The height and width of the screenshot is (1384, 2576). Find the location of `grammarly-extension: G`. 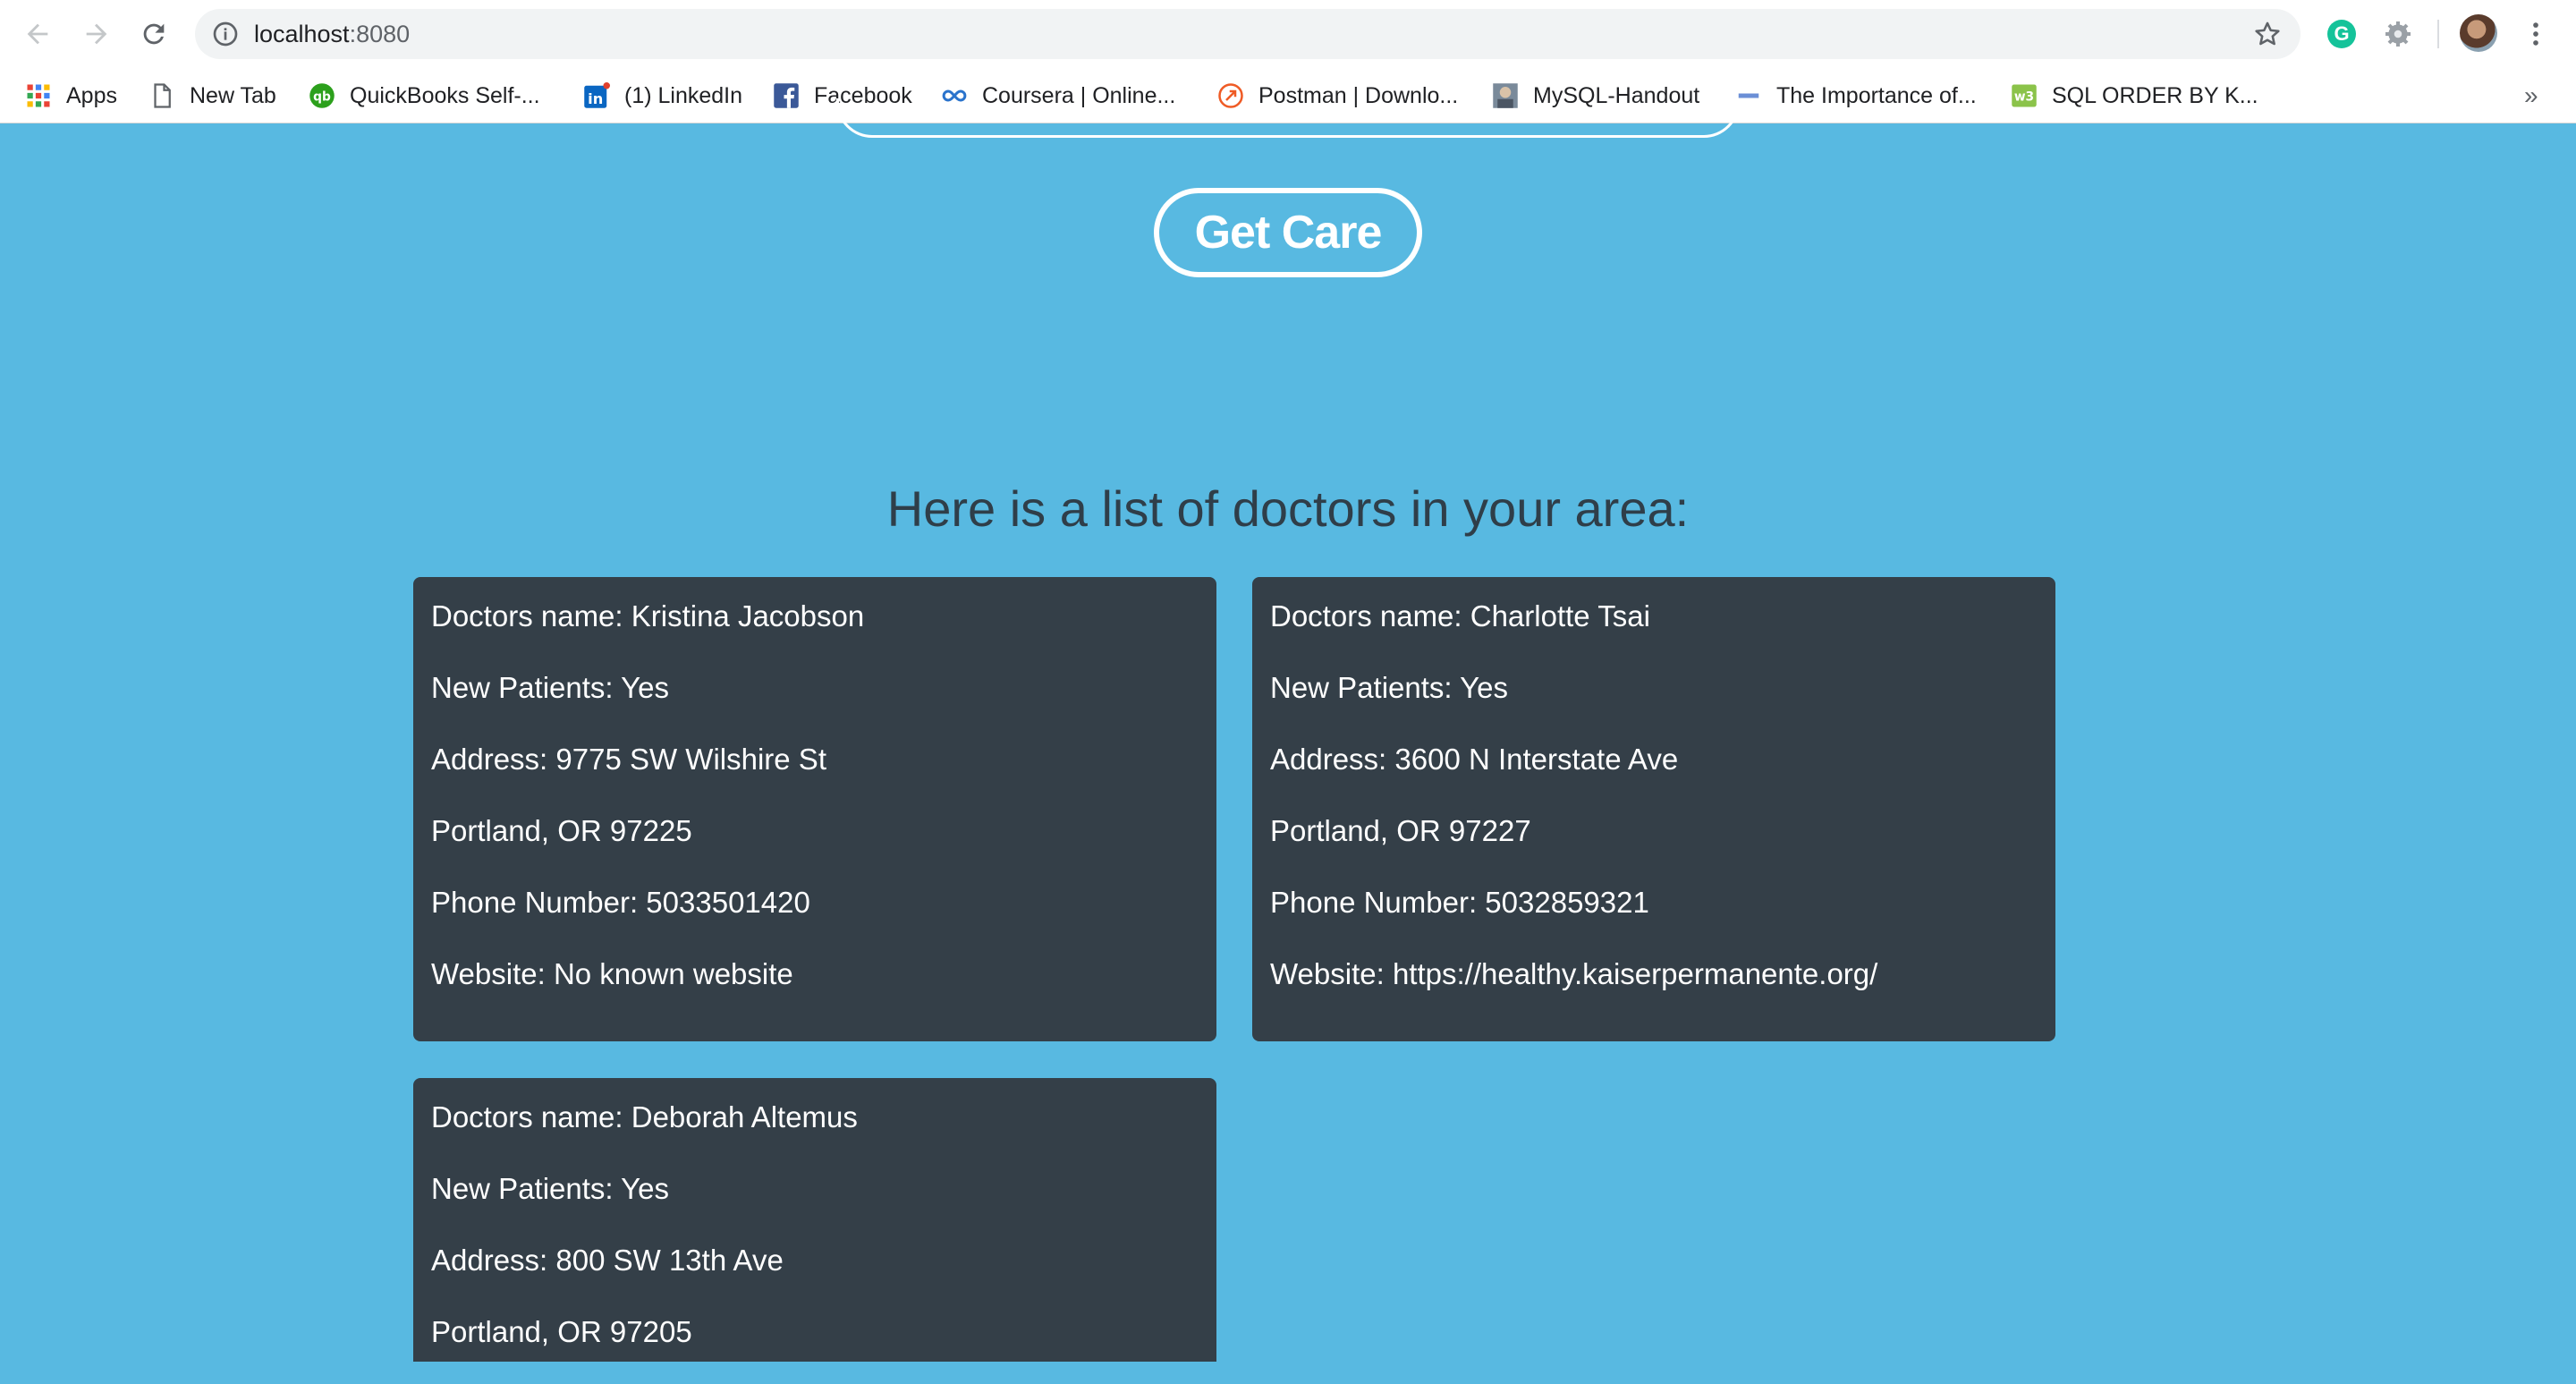

grammarly-extension: G is located at coordinates (2341, 34).